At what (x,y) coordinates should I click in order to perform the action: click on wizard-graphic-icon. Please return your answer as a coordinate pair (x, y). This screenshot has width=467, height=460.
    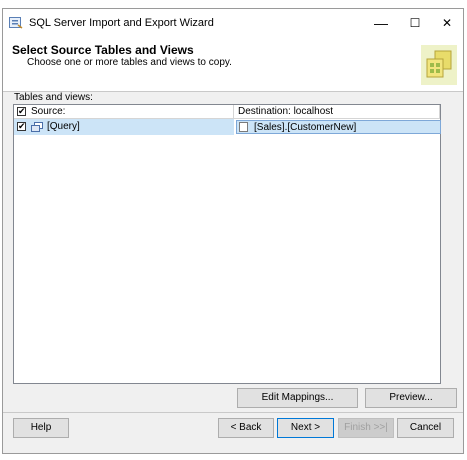
    Looking at the image, I should click on (439, 65).